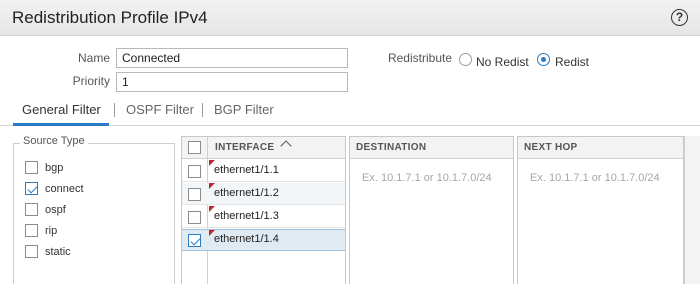 The image size is (700, 284). I want to click on table-row: ethernet1/1.2, so click(263, 194).